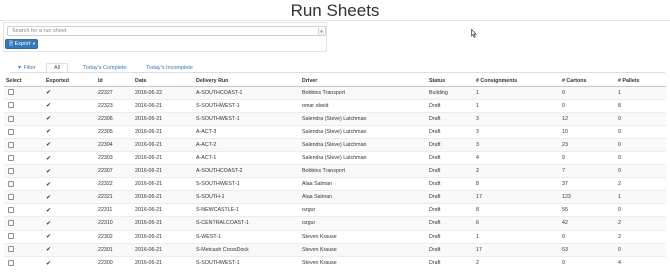 The height and width of the screenshot is (273, 670). Describe the element at coordinates (450, 81) in the screenshot. I see `column-header-status: Status` at that location.